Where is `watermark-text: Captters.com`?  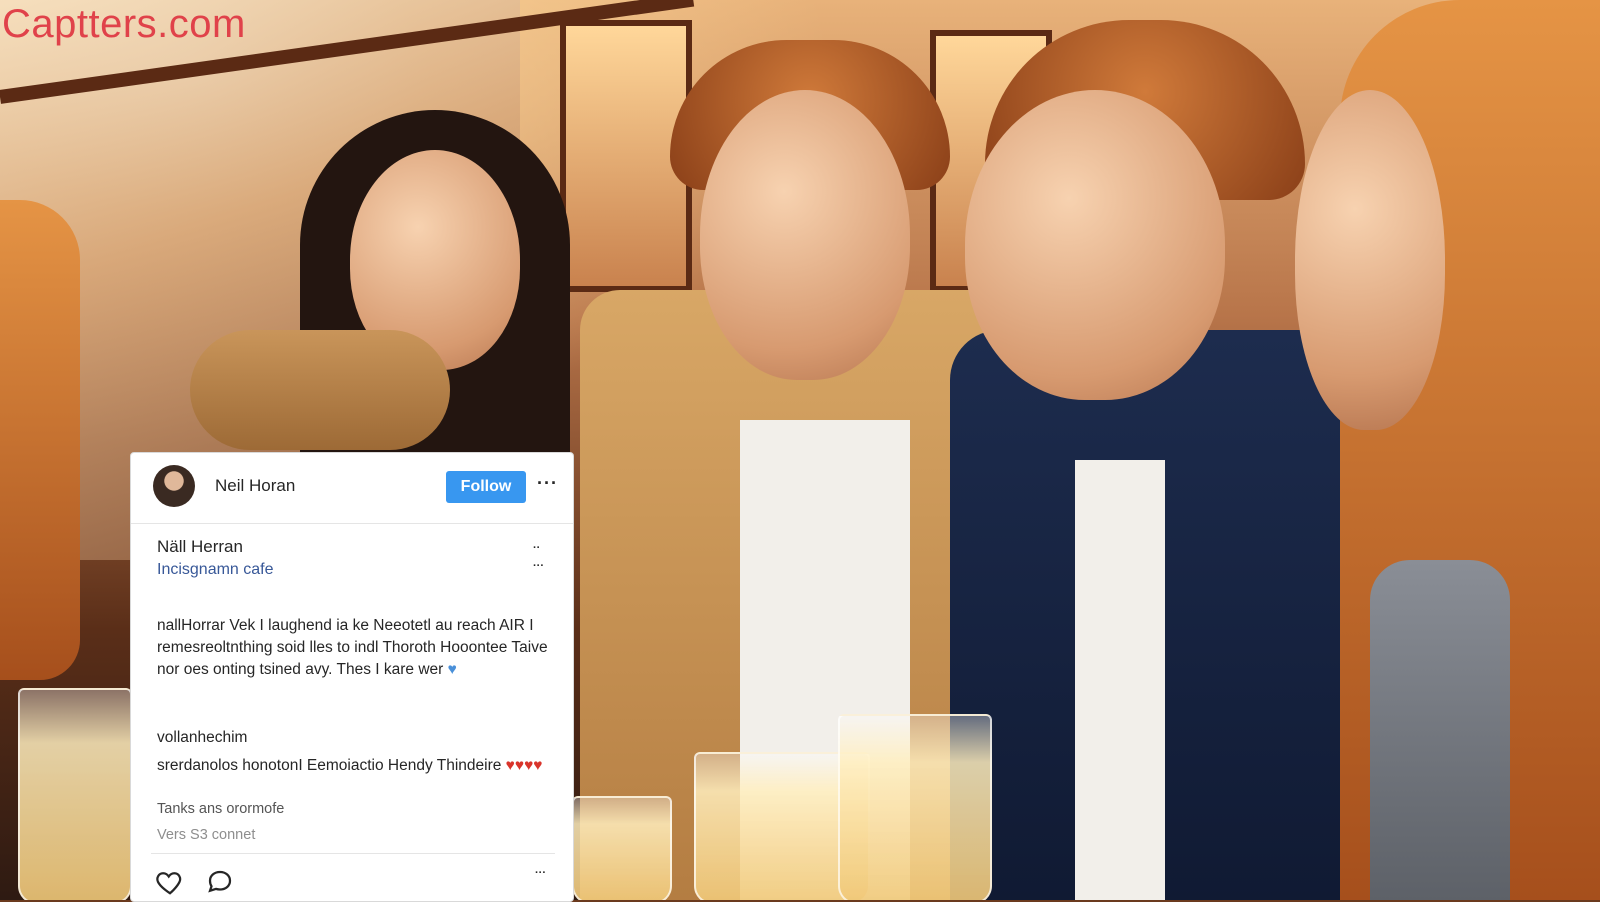 watermark-text: Captters.com is located at coordinates (124, 24).